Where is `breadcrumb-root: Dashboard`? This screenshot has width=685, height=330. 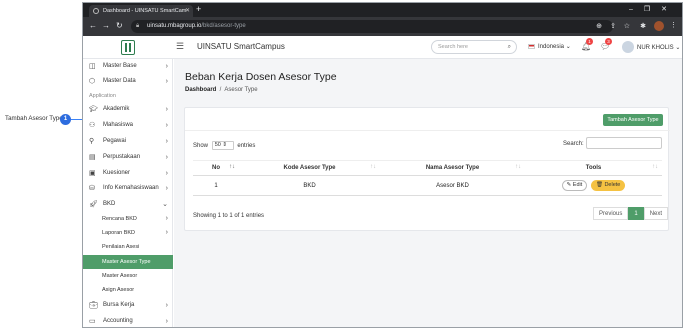 breadcrumb-root: Dashboard is located at coordinates (200, 90).